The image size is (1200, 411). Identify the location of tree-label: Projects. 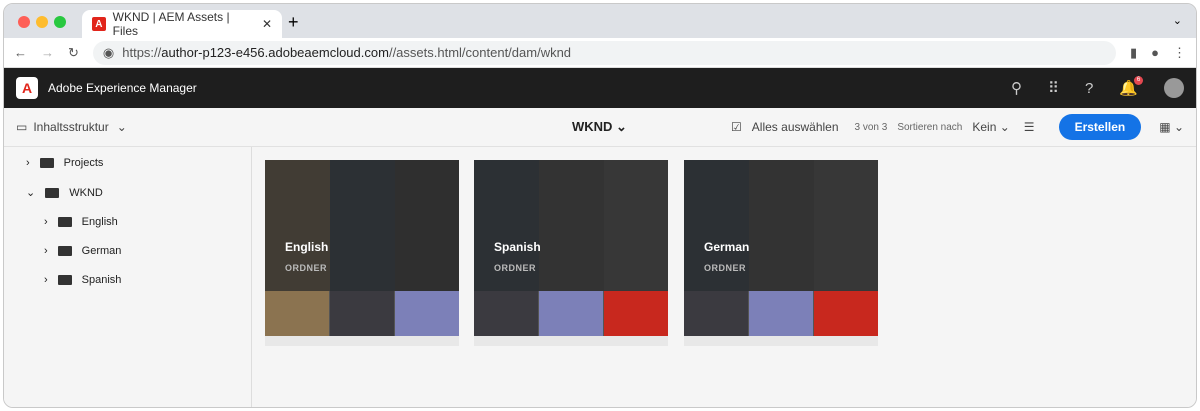
(83, 163).